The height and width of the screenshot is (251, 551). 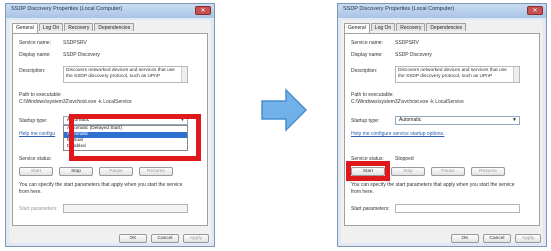 What do you see at coordinates (284, 110) in the screenshot?
I see `arrow-right-icon` at bounding box center [284, 110].